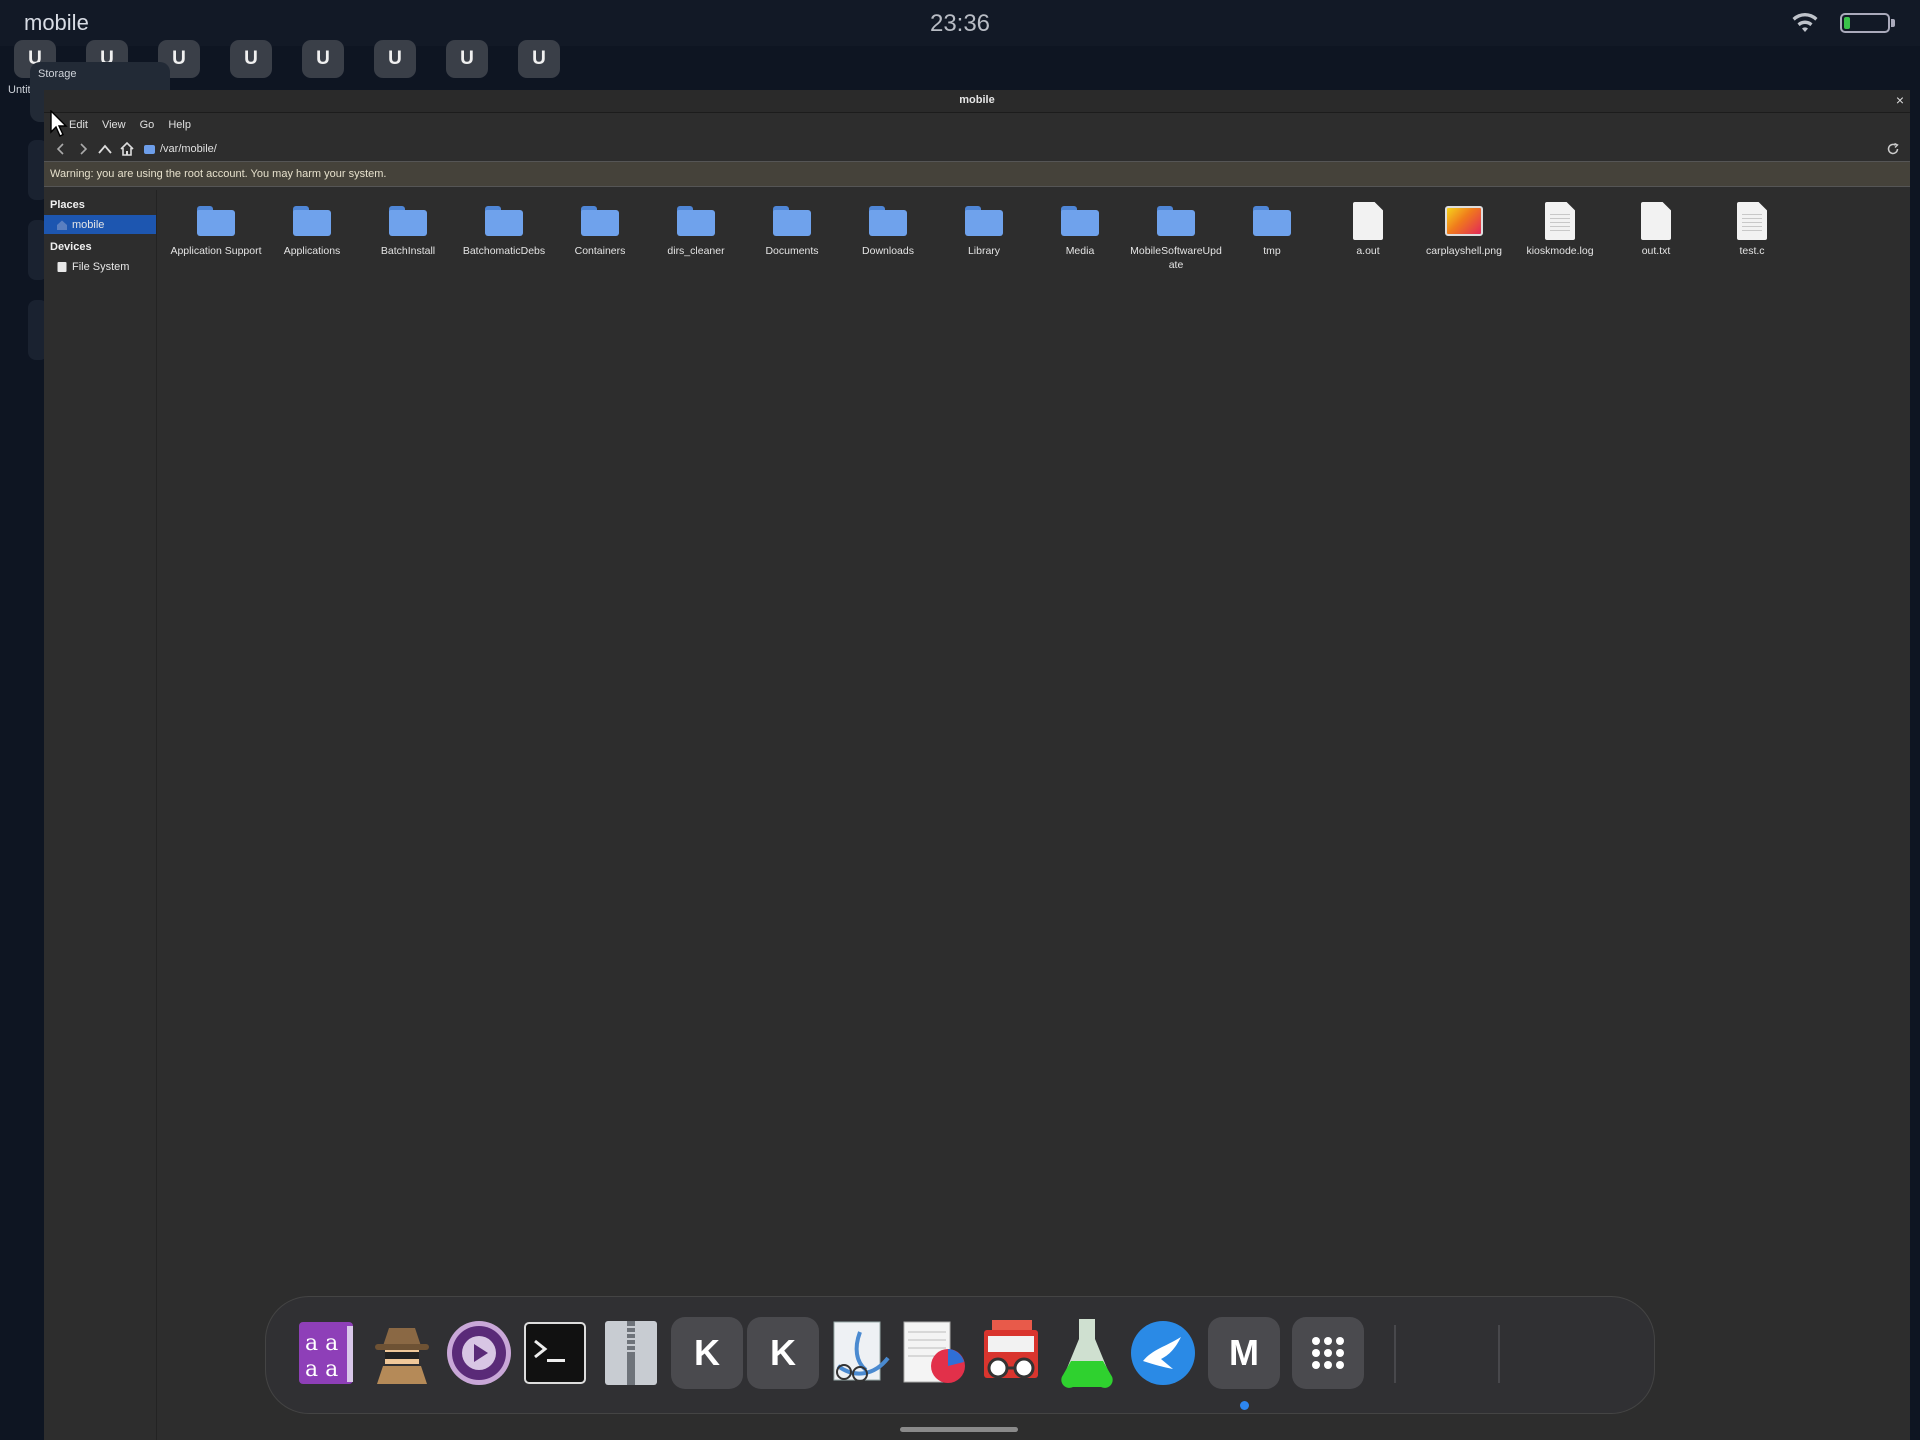 This screenshot has width=1920, height=1440. I want to click on file-name-label: MobileSoftwareUpdate, so click(1176, 258).